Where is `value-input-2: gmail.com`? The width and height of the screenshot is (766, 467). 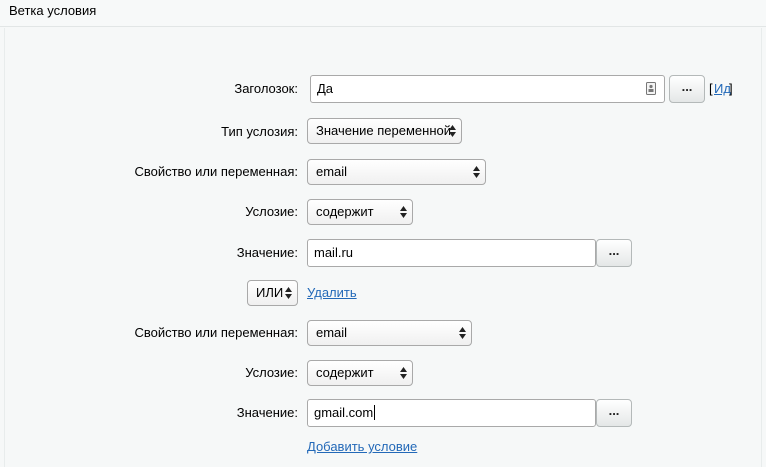
value-input-2: gmail.com is located at coordinates (451, 413).